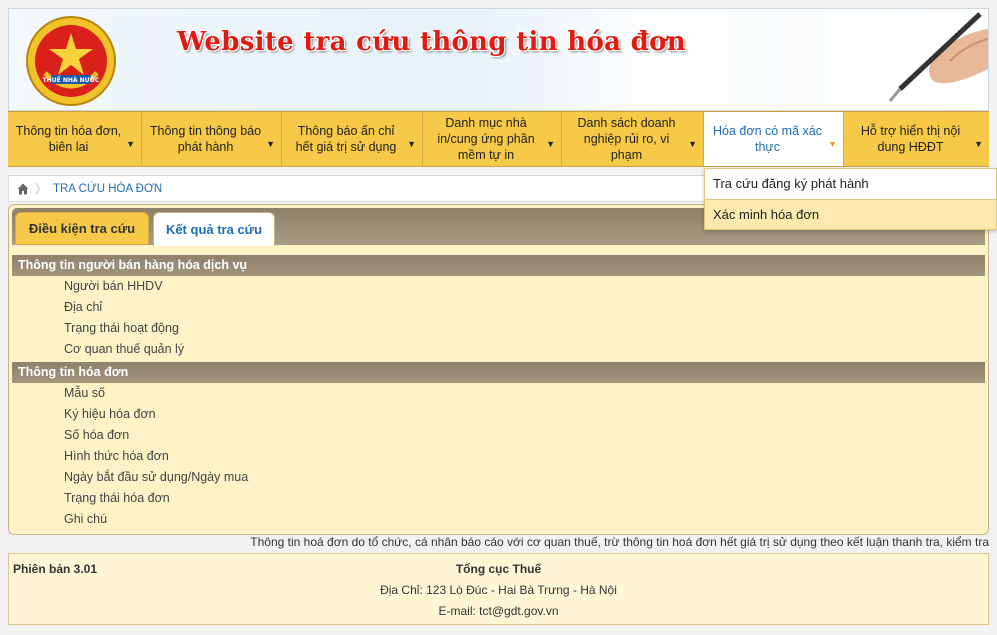  I want to click on menu-label: Thông báo ấn chỉ hết giá trị sử dụng, so click(346, 139).